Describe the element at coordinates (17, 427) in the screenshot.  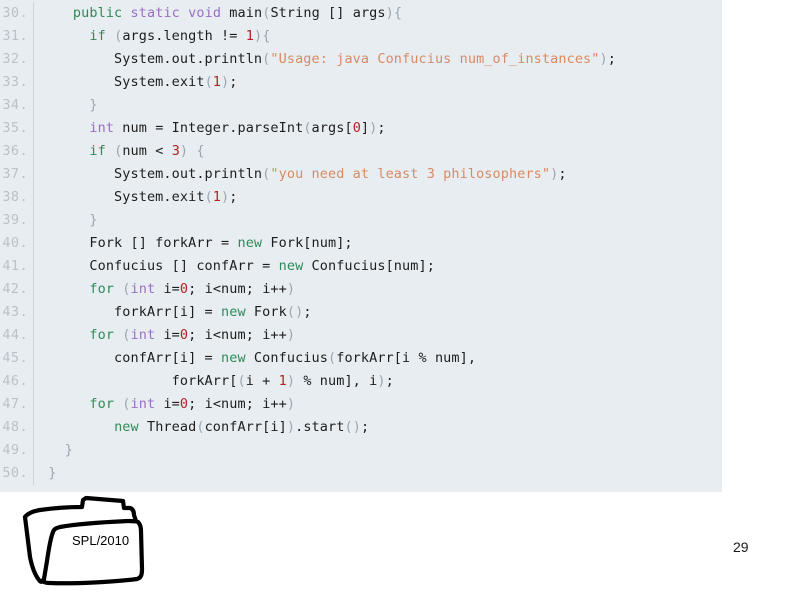
I see `line-number: 48.` at that location.